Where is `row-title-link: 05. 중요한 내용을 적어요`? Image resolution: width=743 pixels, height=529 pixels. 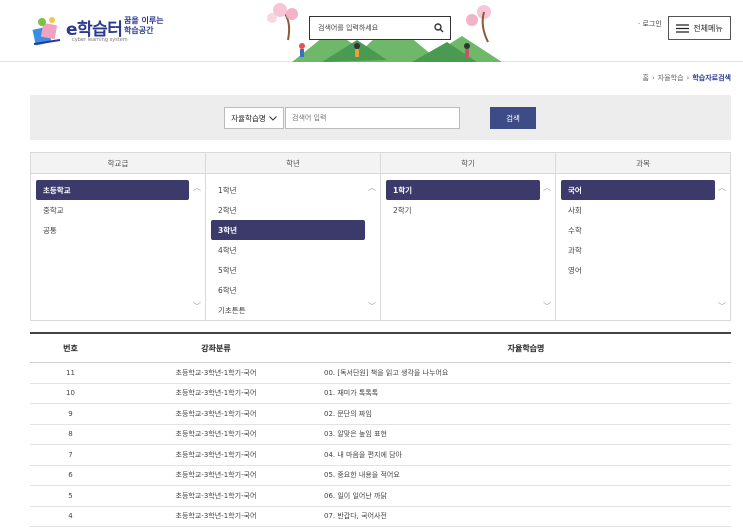
row-title-link: 05. 중요한 내용을 적어요 is located at coordinates (526, 475).